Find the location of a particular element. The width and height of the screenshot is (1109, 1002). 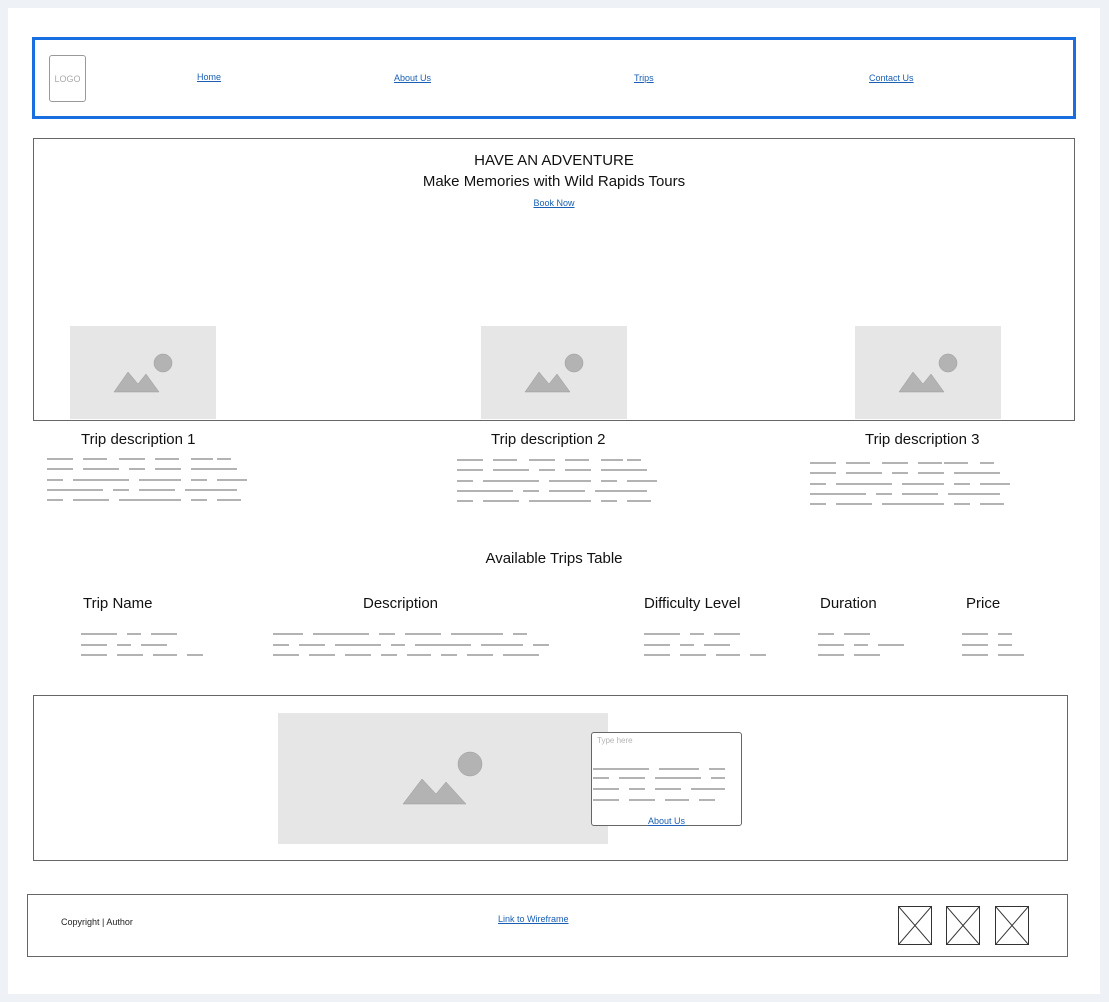

table-header-difficulty: Difficulty Level is located at coordinates (692, 603).